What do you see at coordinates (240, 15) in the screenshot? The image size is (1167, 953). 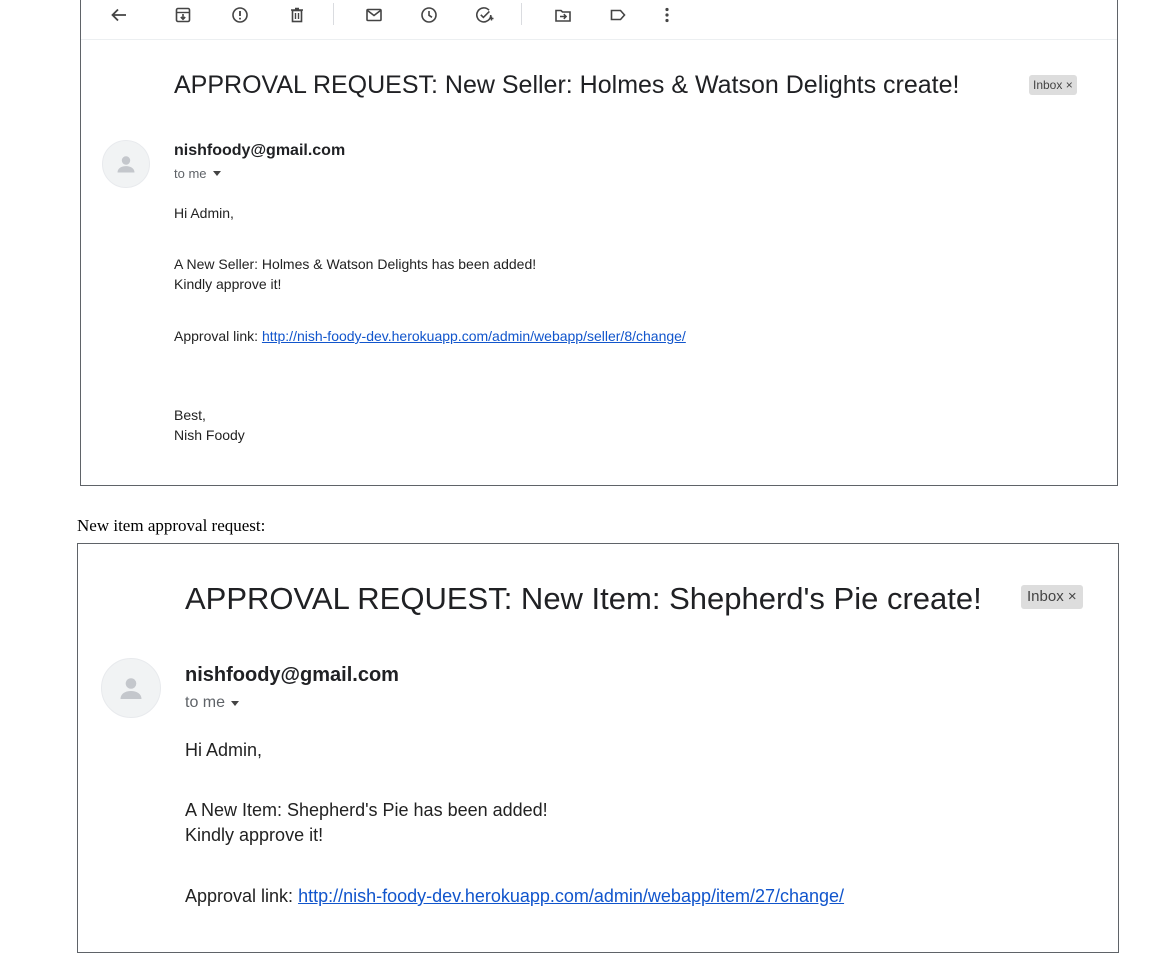 I see `report-spam-icon` at bounding box center [240, 15].